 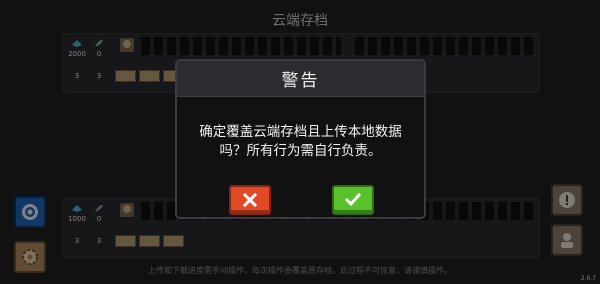 I want to click on dialog-message: 确定覆盖云端存档且上传本地数据 吗？所有行为需自行负责。, so click(x=300, y=141).